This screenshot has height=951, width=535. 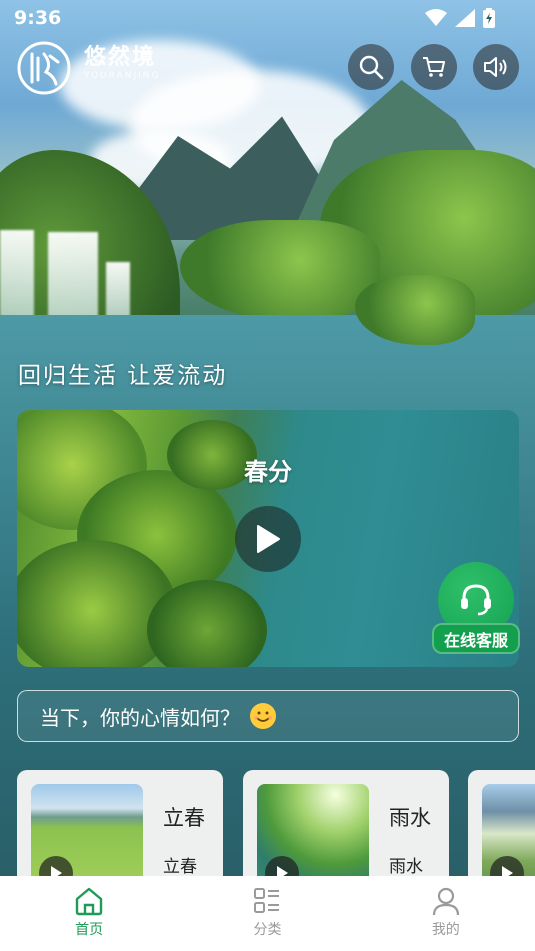 I want to click on brand-name-en: YOURANJING, so click(x=122, y=76).